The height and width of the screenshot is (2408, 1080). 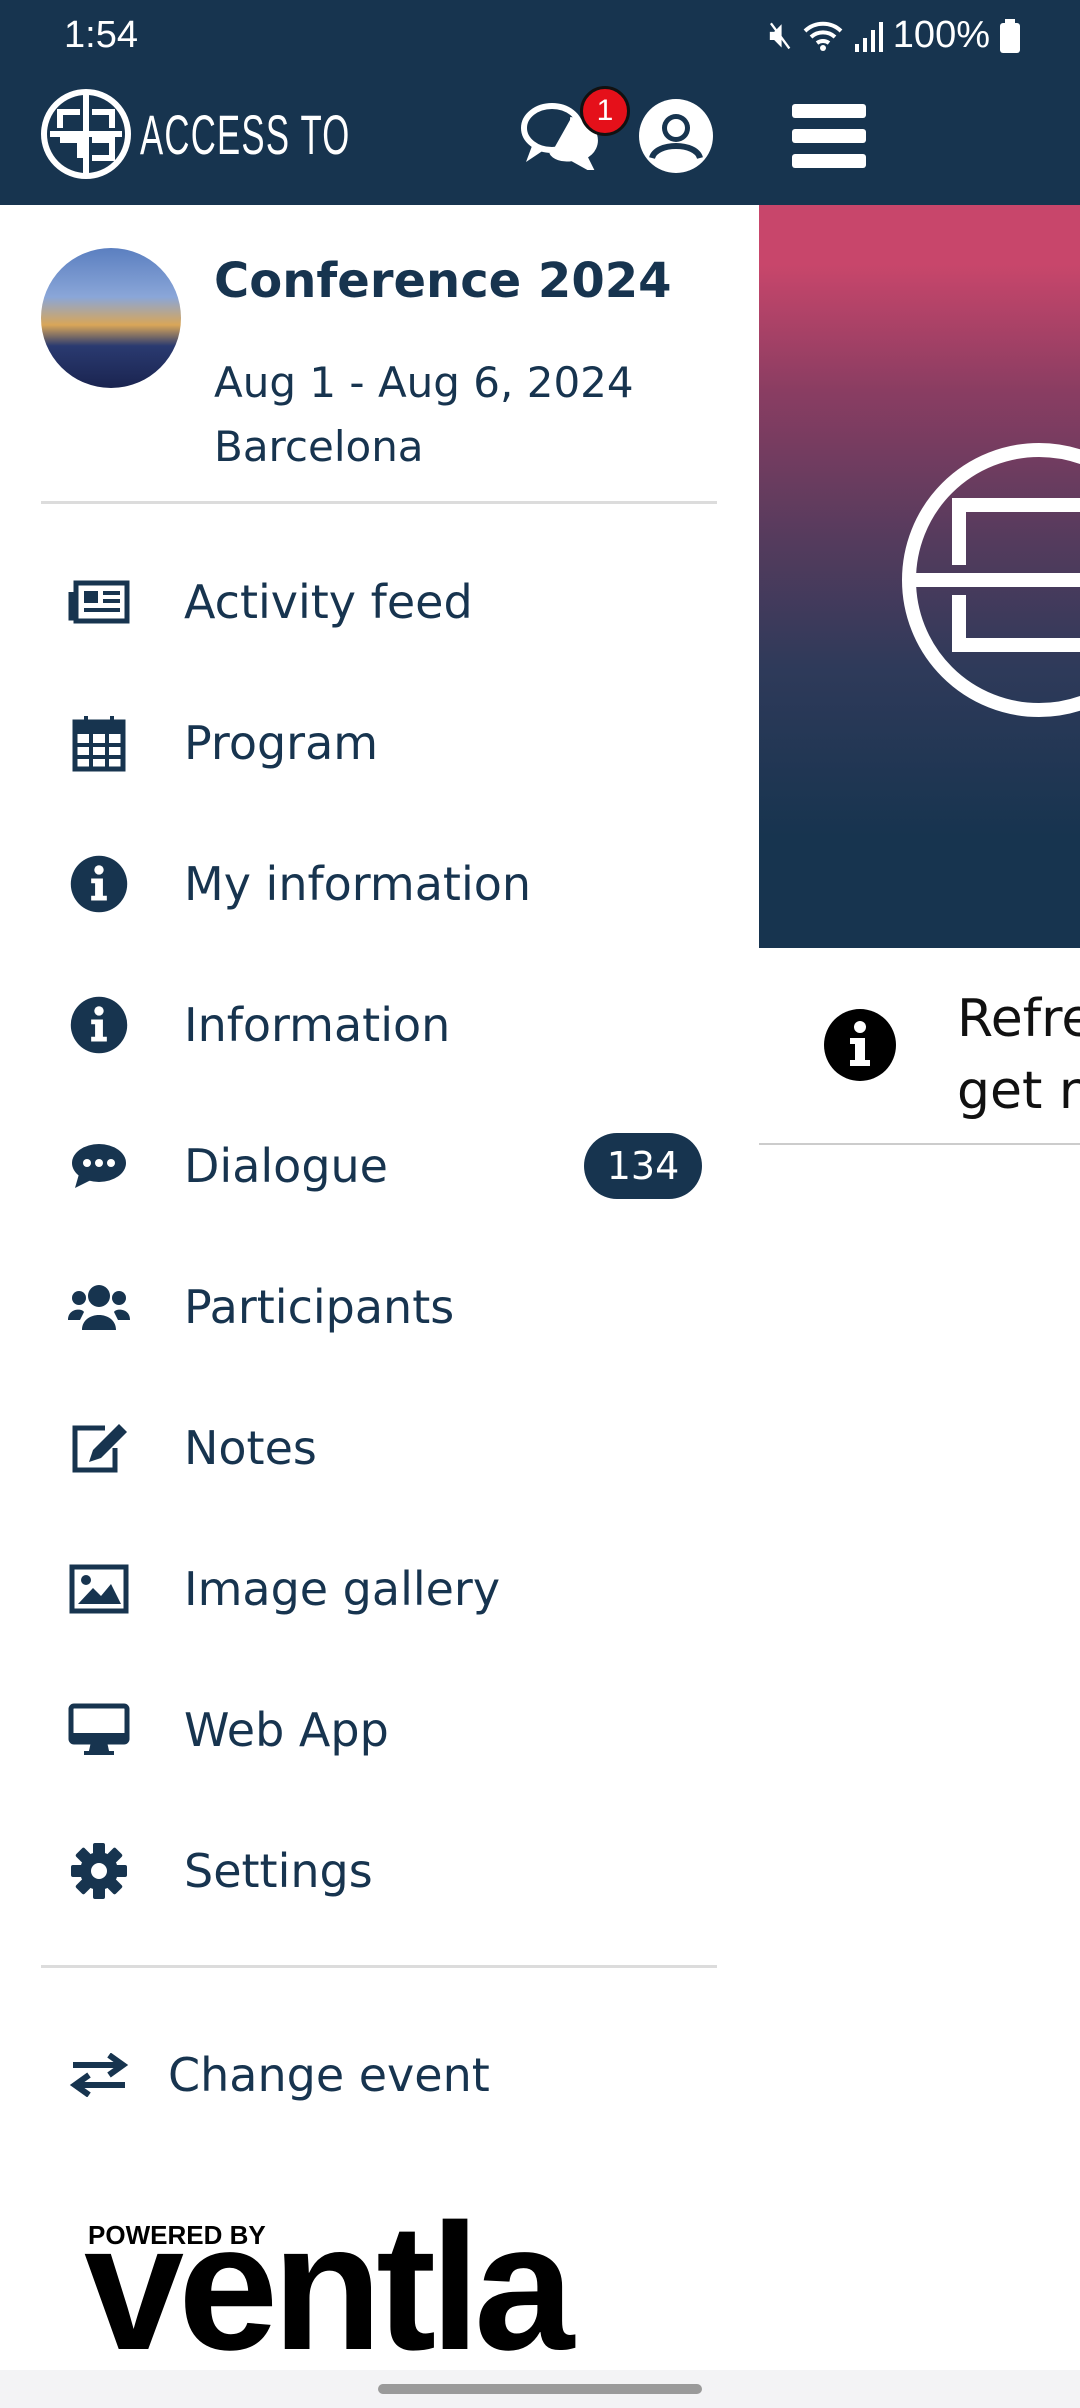 What do you see at coordinates (991, 580) in the screenshot?
I see `banner-logo-icon` at bounding box center [991, 580].